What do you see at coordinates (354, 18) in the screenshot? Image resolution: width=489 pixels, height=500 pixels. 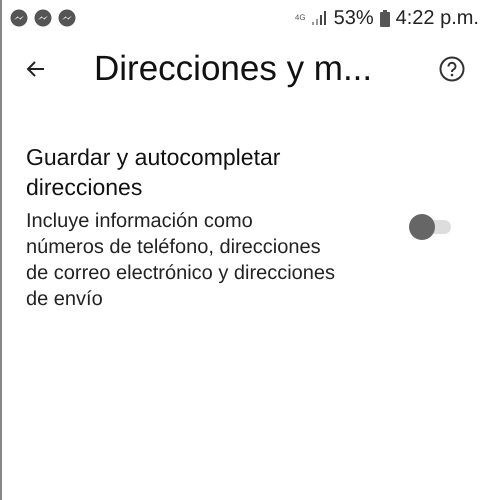 I see `battery-percent: 53%` at bounding box center [354, 18].